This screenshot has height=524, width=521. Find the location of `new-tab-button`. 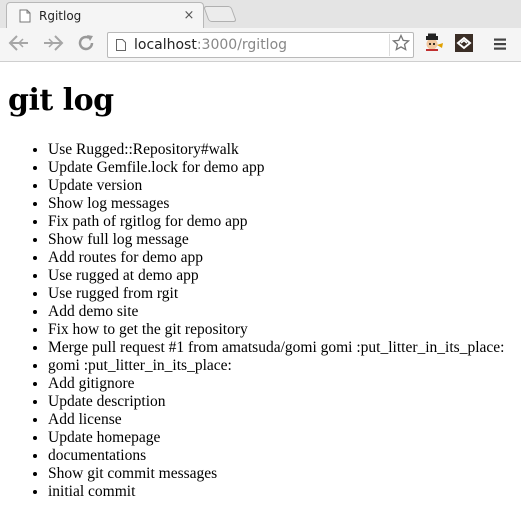

new-tab-button is located at coordinates (220, 14).